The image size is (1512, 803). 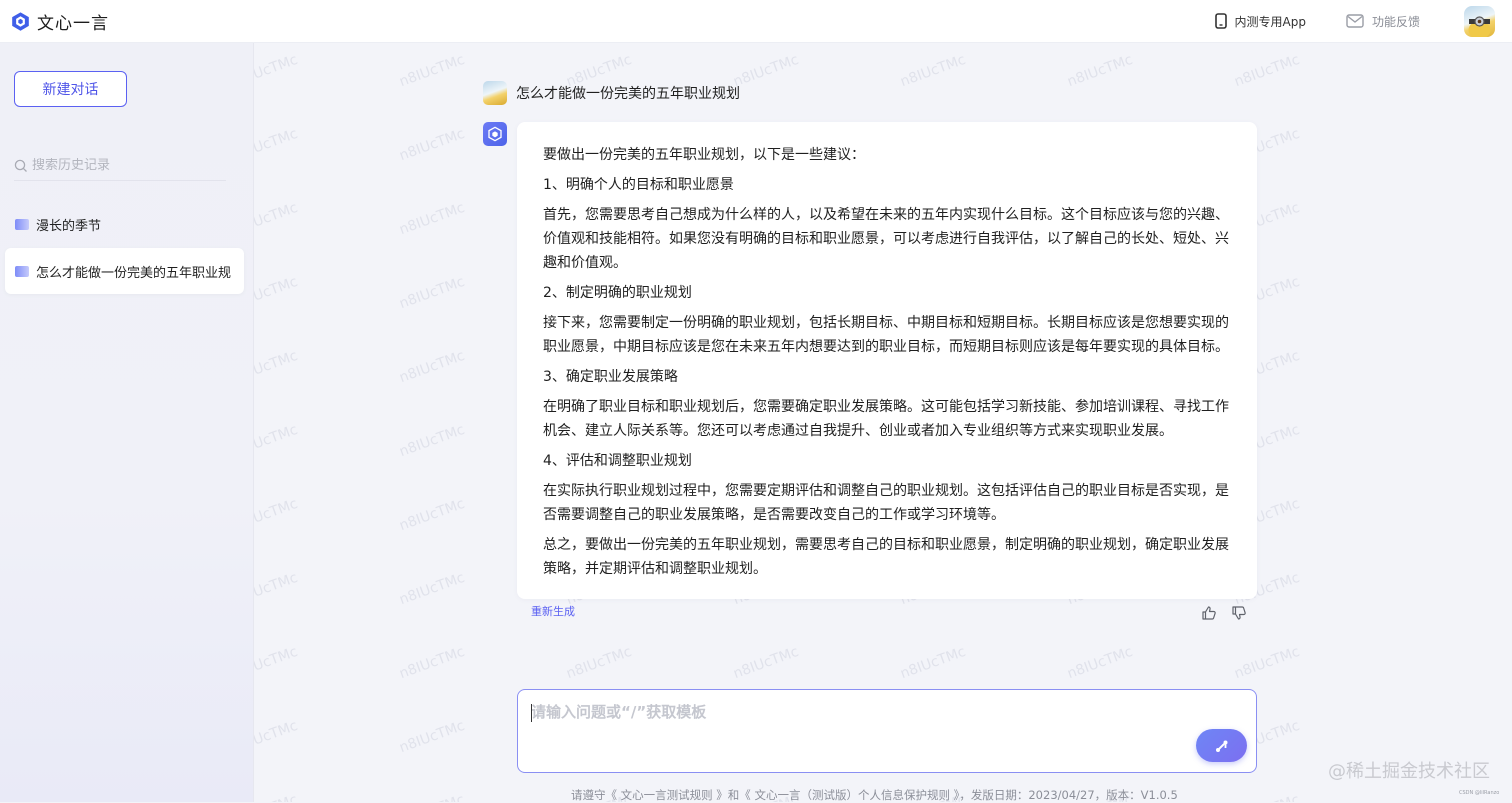 What do you see at coordinates (1270, 21) in the screenshot?
I see `app-download-label: 内测专用App` at bounding box center [1270, 21].